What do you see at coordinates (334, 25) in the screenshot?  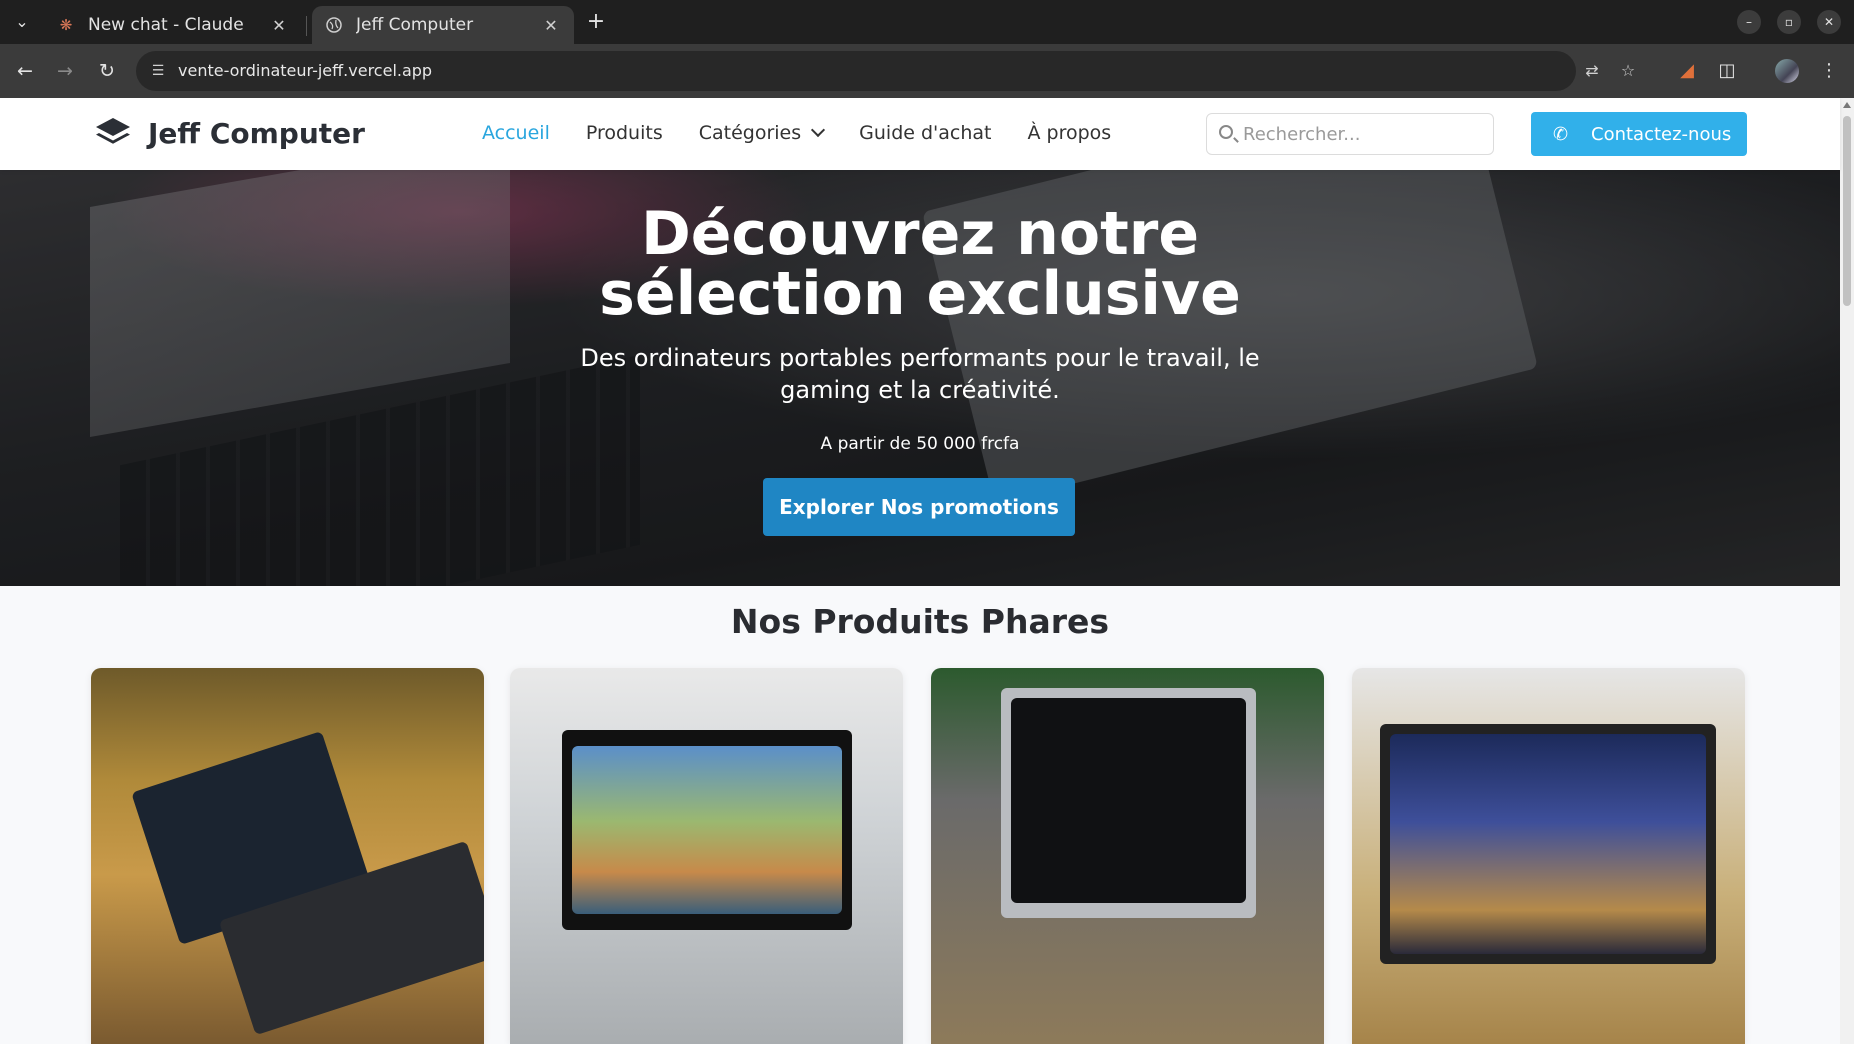 I see `globe-favicon-icon` at bounding box center [334, 25].